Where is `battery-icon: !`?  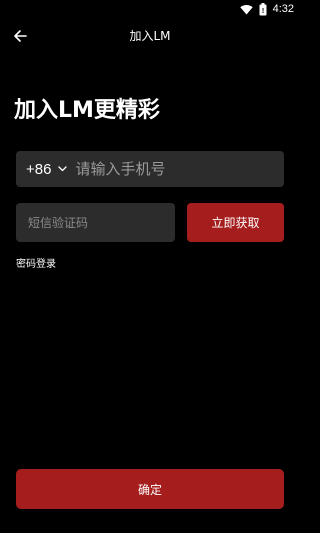
battery-icon: ! is located at coordinates (263, 9).